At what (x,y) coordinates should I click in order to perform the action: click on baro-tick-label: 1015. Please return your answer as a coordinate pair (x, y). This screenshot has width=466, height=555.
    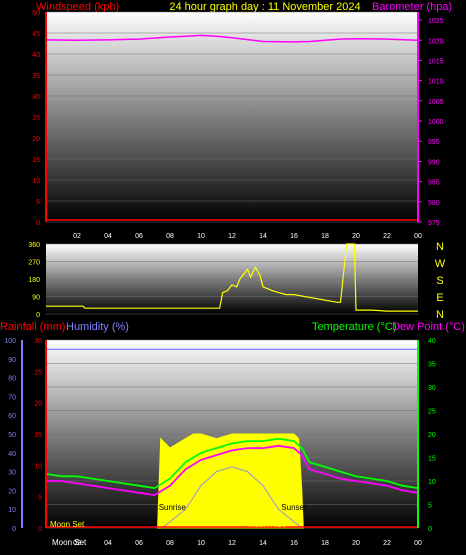
    Looking at the image, I should click on (436, 61).